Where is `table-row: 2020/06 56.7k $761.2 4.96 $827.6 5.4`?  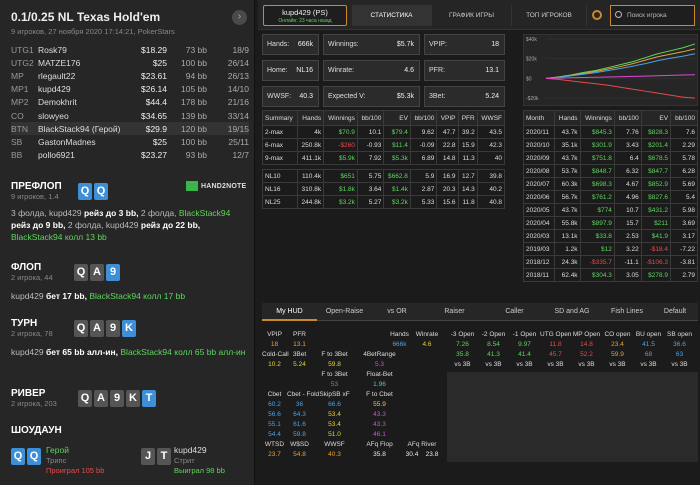 table-row: 2020/06 56.7k $761.2 4.96 $827.6 5.4 is located at coordinates (610, 197).